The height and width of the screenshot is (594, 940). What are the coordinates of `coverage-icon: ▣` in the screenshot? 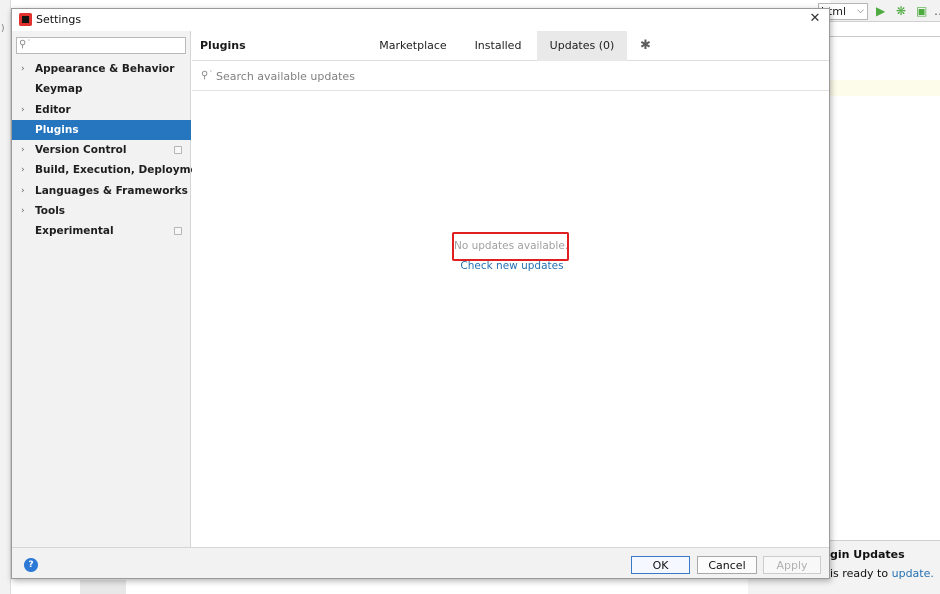 It's located at (921, 11).